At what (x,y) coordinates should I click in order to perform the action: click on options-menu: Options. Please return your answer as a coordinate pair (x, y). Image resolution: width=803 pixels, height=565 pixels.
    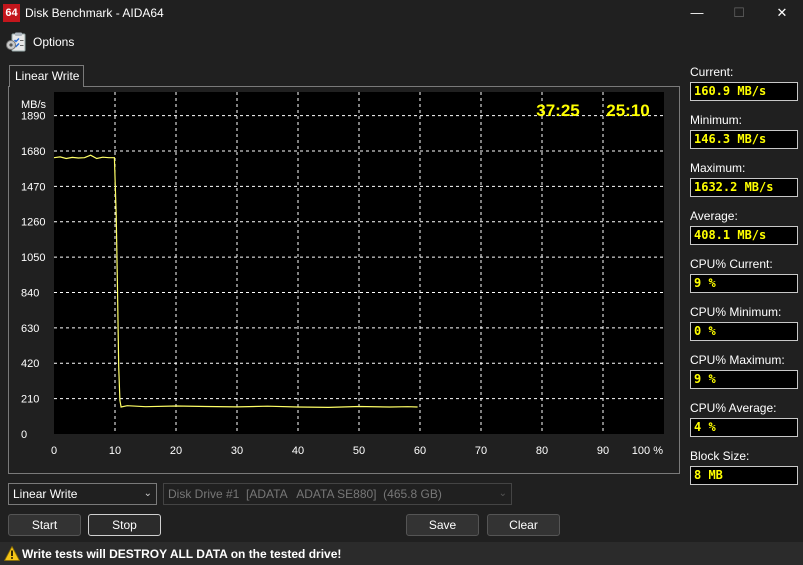
    Looking at the image, I should click on (53, 42).